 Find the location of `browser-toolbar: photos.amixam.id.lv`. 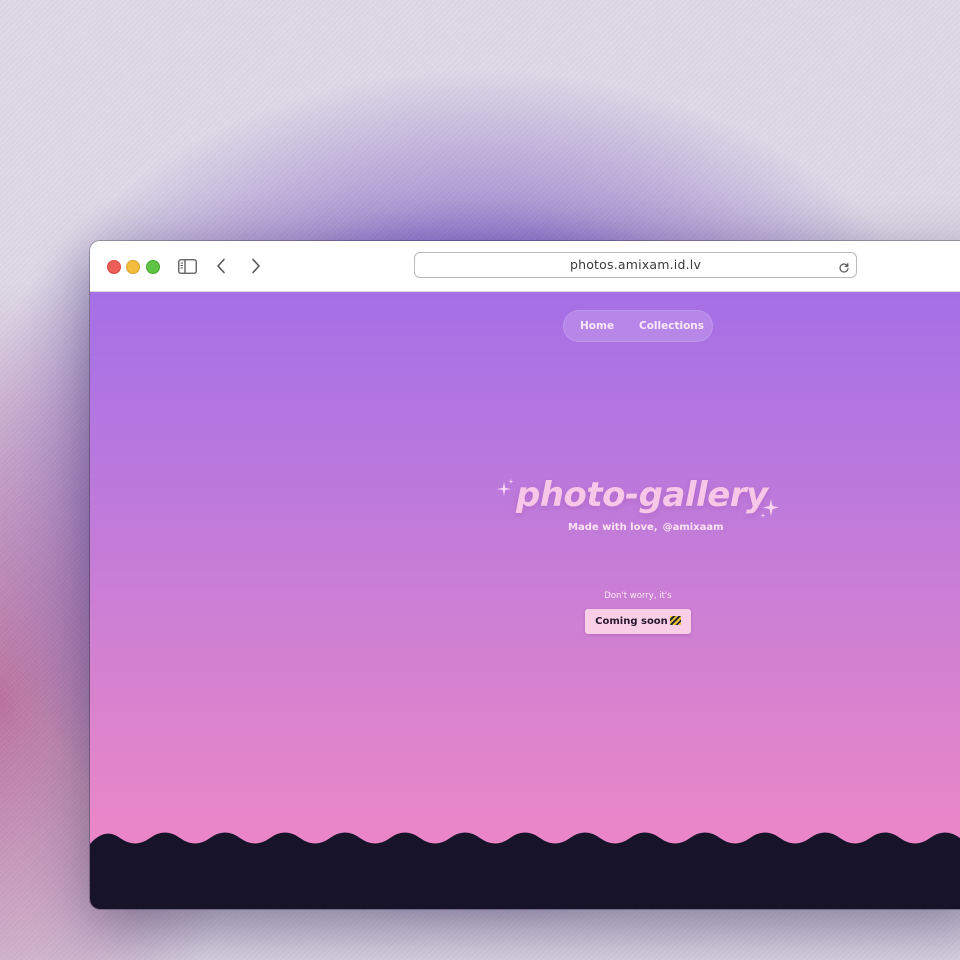

browser-toolbar: photos.amixam.id.lv is located at coordinates (525, 266).